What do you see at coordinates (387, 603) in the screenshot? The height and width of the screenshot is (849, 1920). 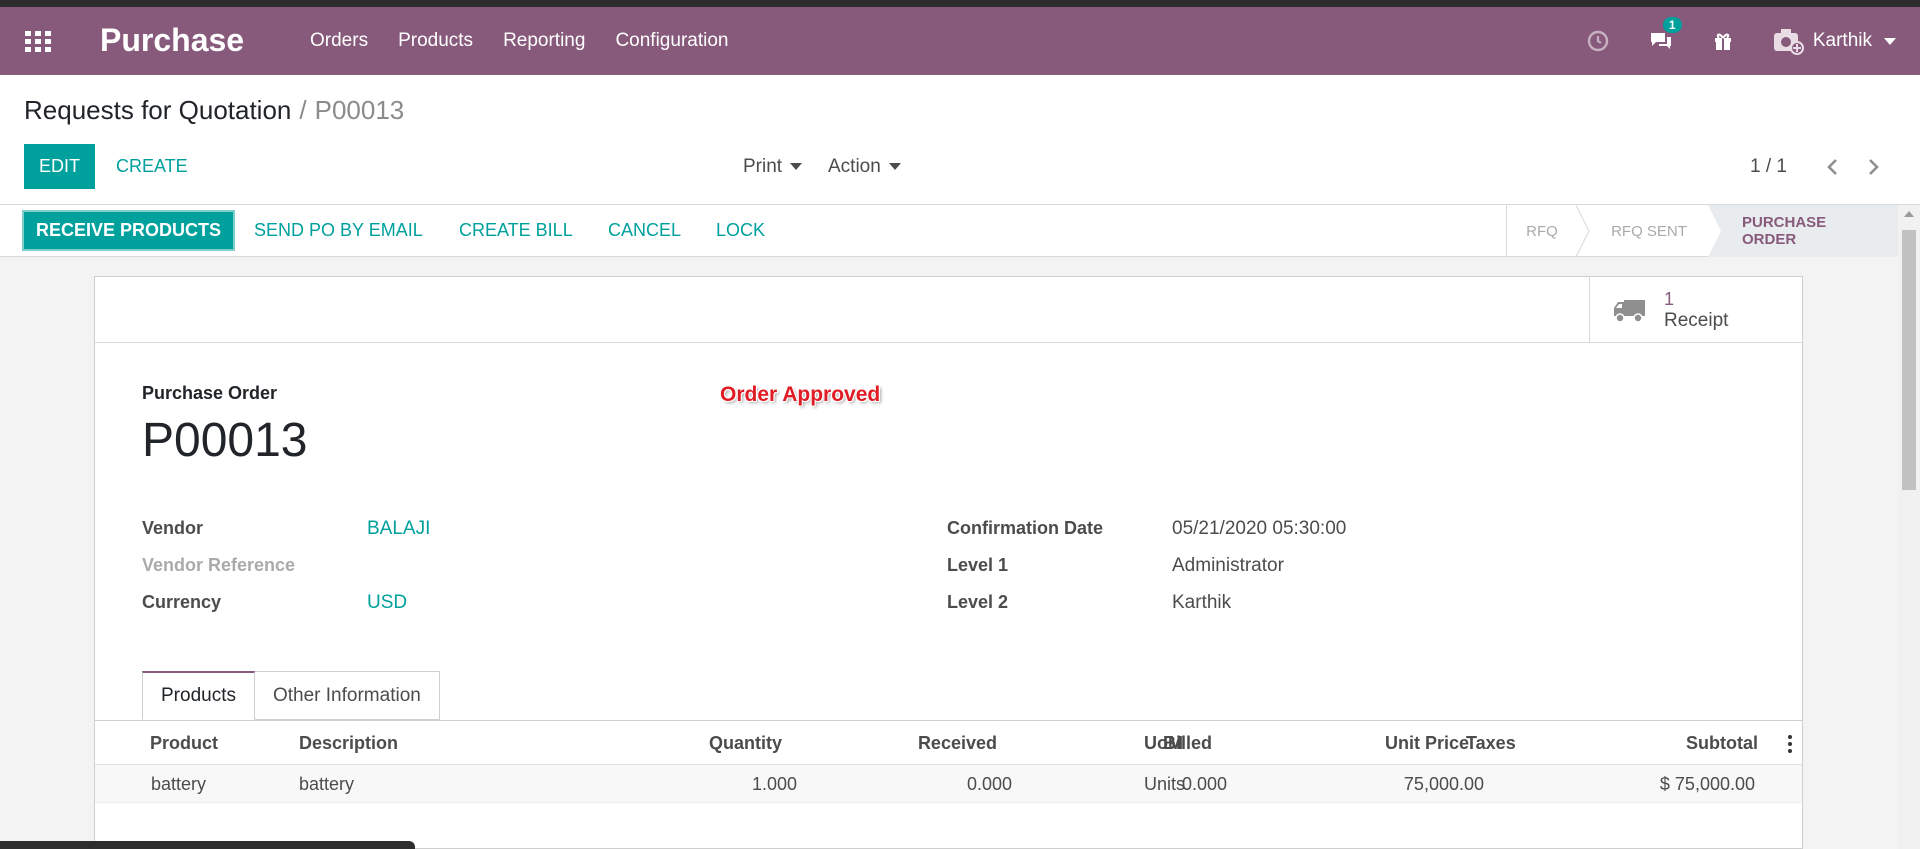 I see `currency-value: USD` at bounding box center [387, 603].